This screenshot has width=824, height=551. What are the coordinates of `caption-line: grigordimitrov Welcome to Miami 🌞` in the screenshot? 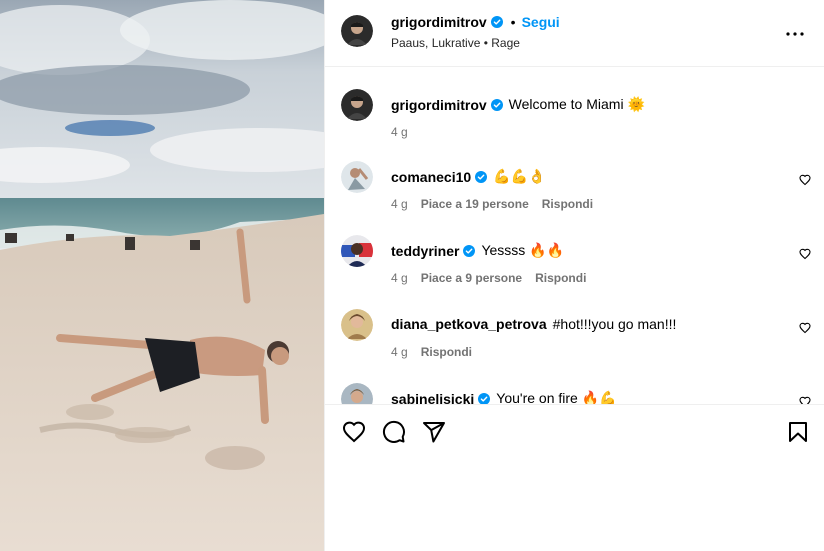 It's located at (518, 104).